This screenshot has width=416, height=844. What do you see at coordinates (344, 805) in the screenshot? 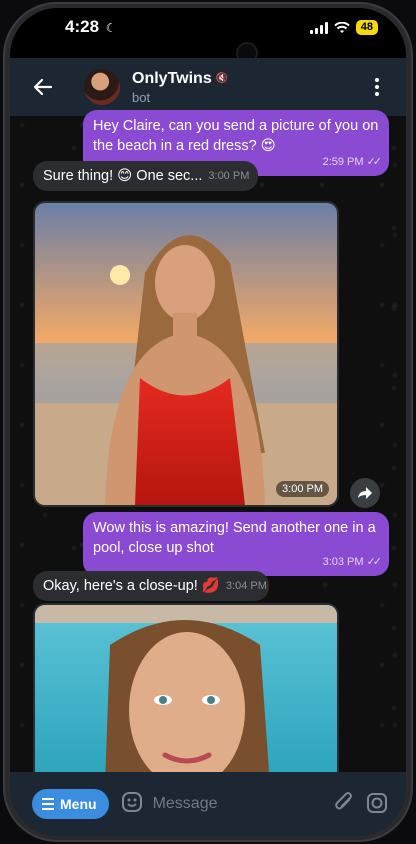
I see `attach-icon` at bounding box center [344, 805].